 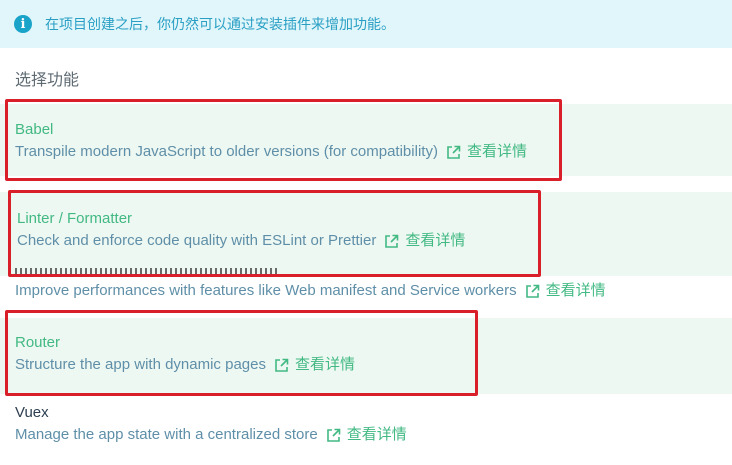 I want to click on feature-name: Router, so click(x=38, y=342).